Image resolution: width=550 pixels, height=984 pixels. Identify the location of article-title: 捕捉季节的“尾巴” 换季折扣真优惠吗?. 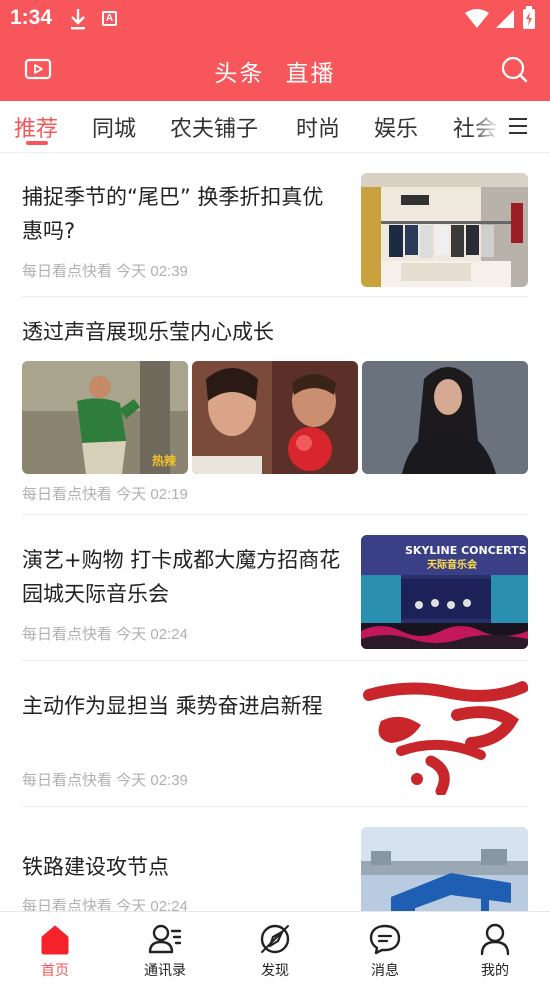
(173, 214).